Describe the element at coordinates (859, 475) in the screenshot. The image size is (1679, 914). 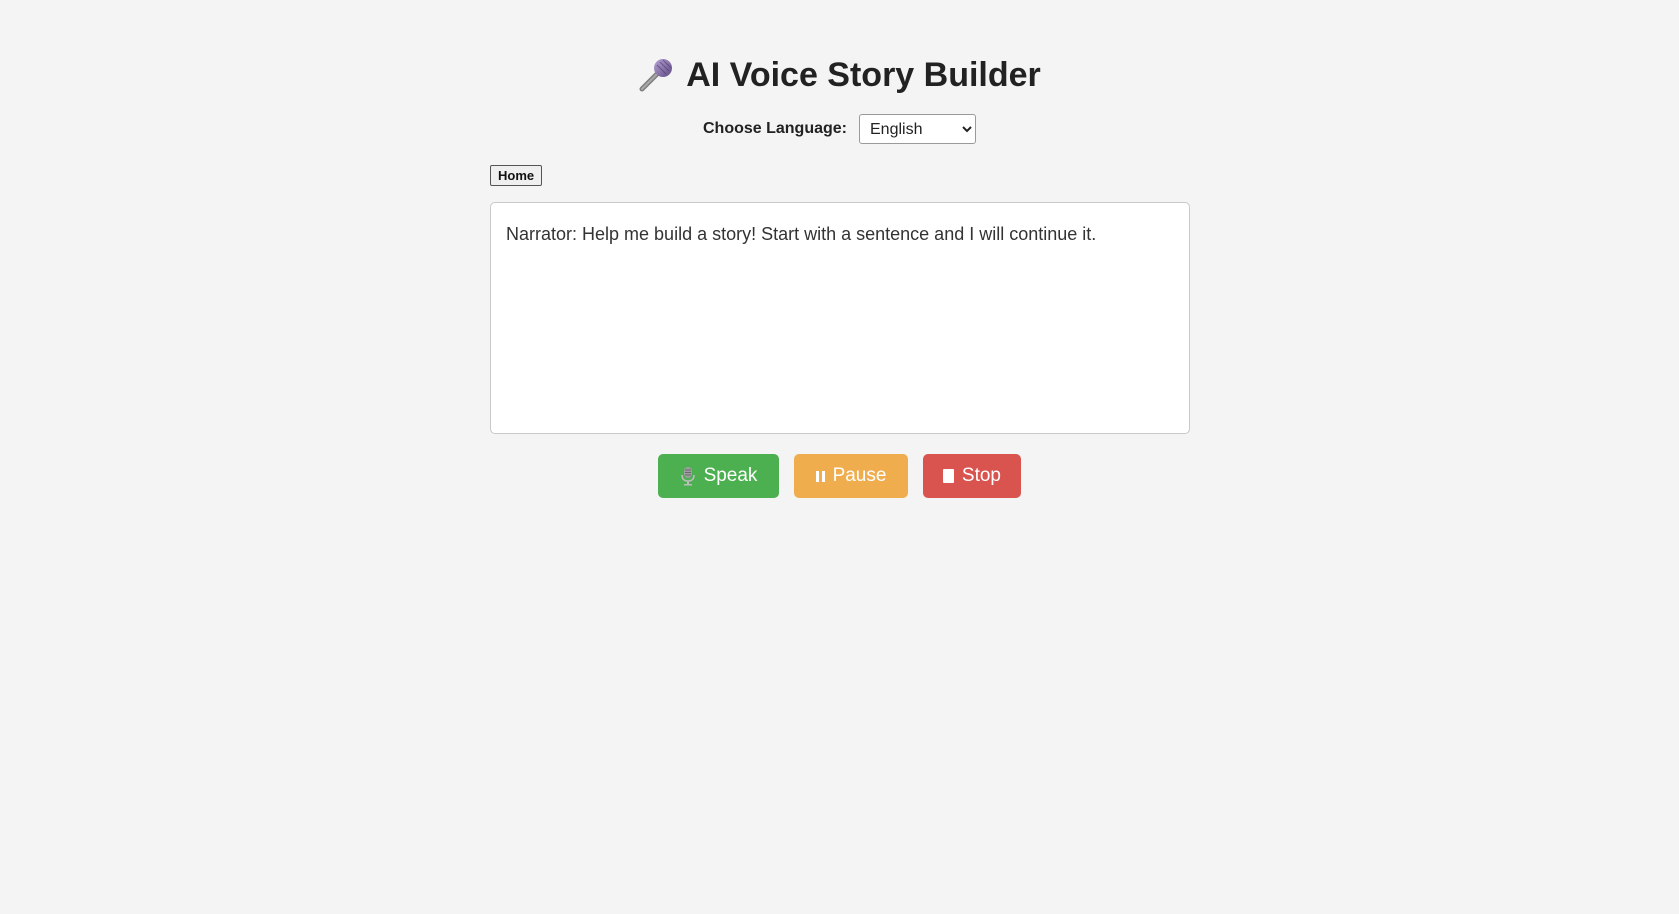
I see `pause-label: Pause` at that location.